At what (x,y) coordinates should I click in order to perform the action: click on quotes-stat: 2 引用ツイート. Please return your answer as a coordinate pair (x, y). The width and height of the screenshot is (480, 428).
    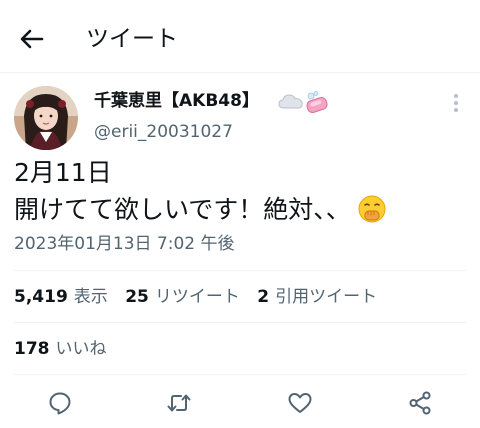
    Looking at the image, I should click on (317, 297).